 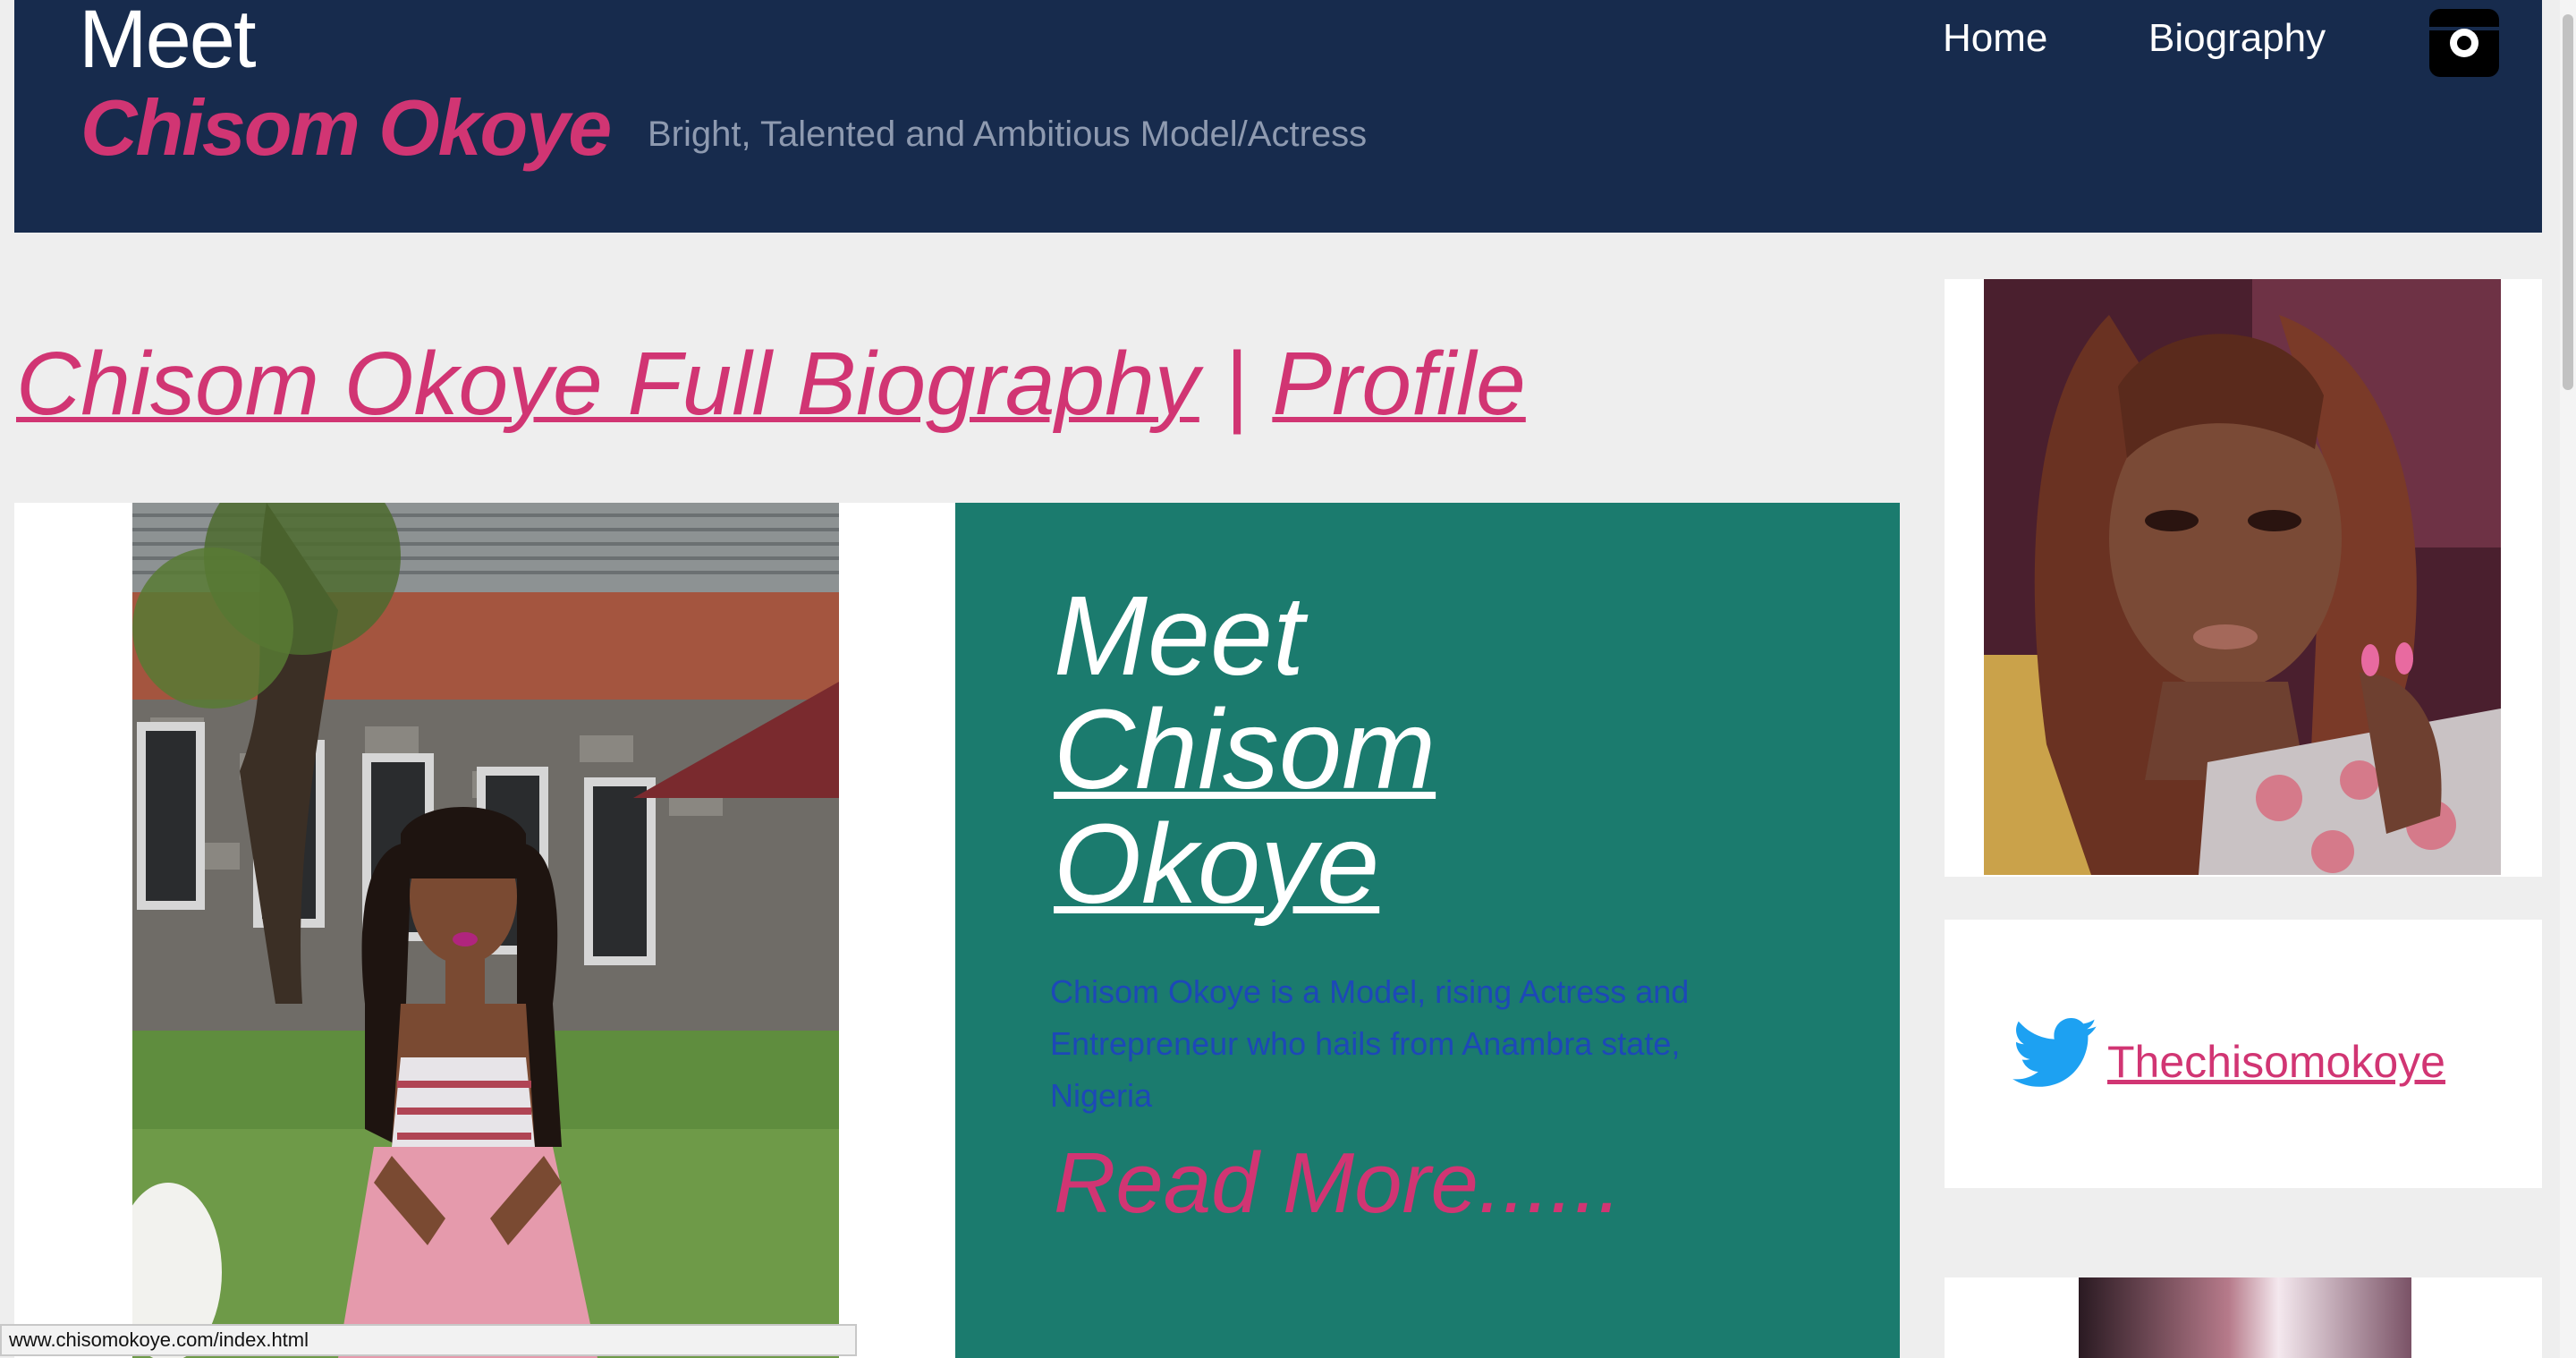 I want to click on sidebar-portrait-photo, so click(x=2242, y=577).